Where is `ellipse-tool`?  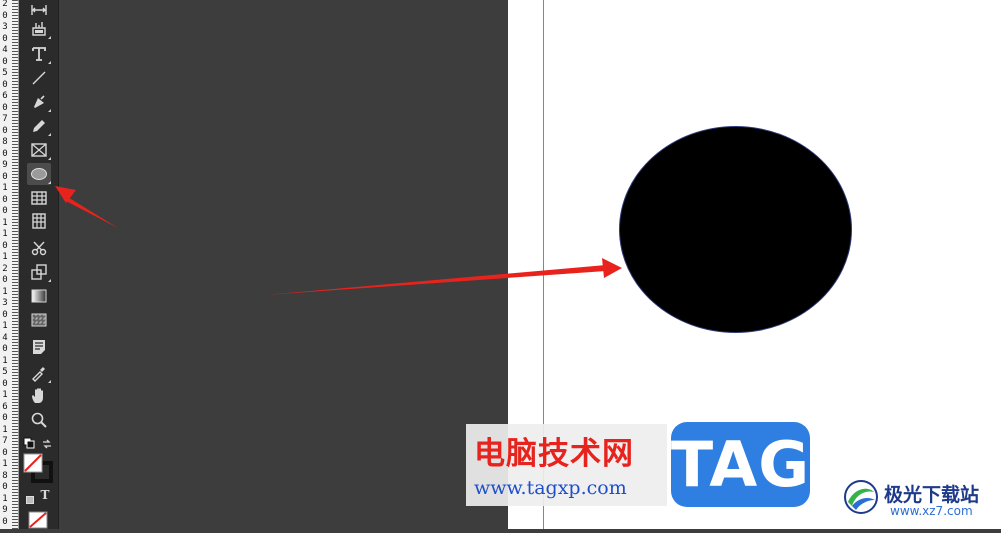
ellipse-tool is located at coordinates (39, 174).